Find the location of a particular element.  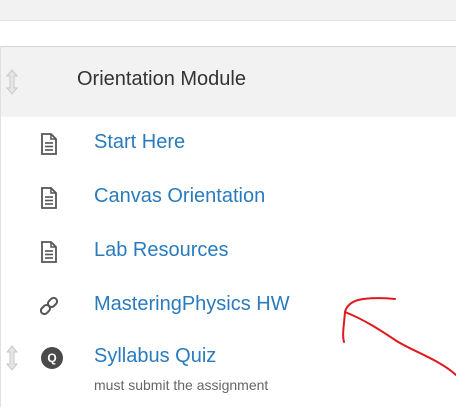

module-item-start-here: Start Here is located at coordinates (228, 144).